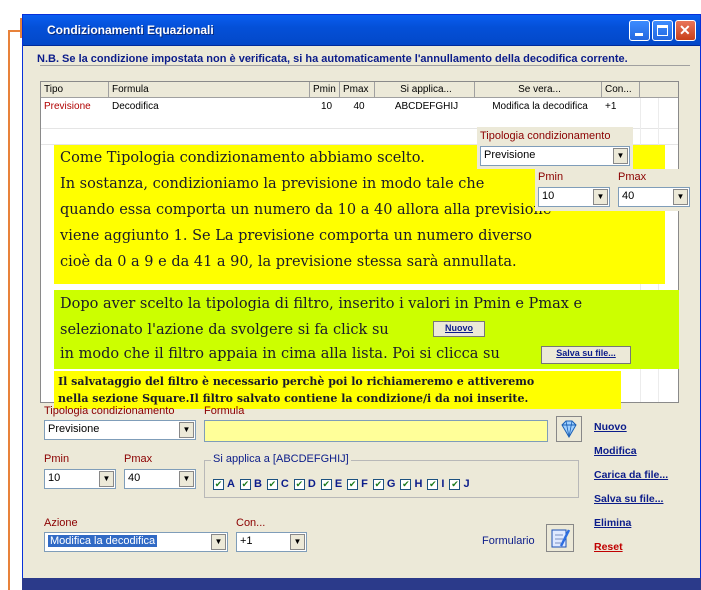 The height and width of the screenshot is (590, 701). What do you see at coordinates (540, 106) in the screenshot?
I see `cell-se-vera: Modifica la decodifica` at bounding box center [540, 106].